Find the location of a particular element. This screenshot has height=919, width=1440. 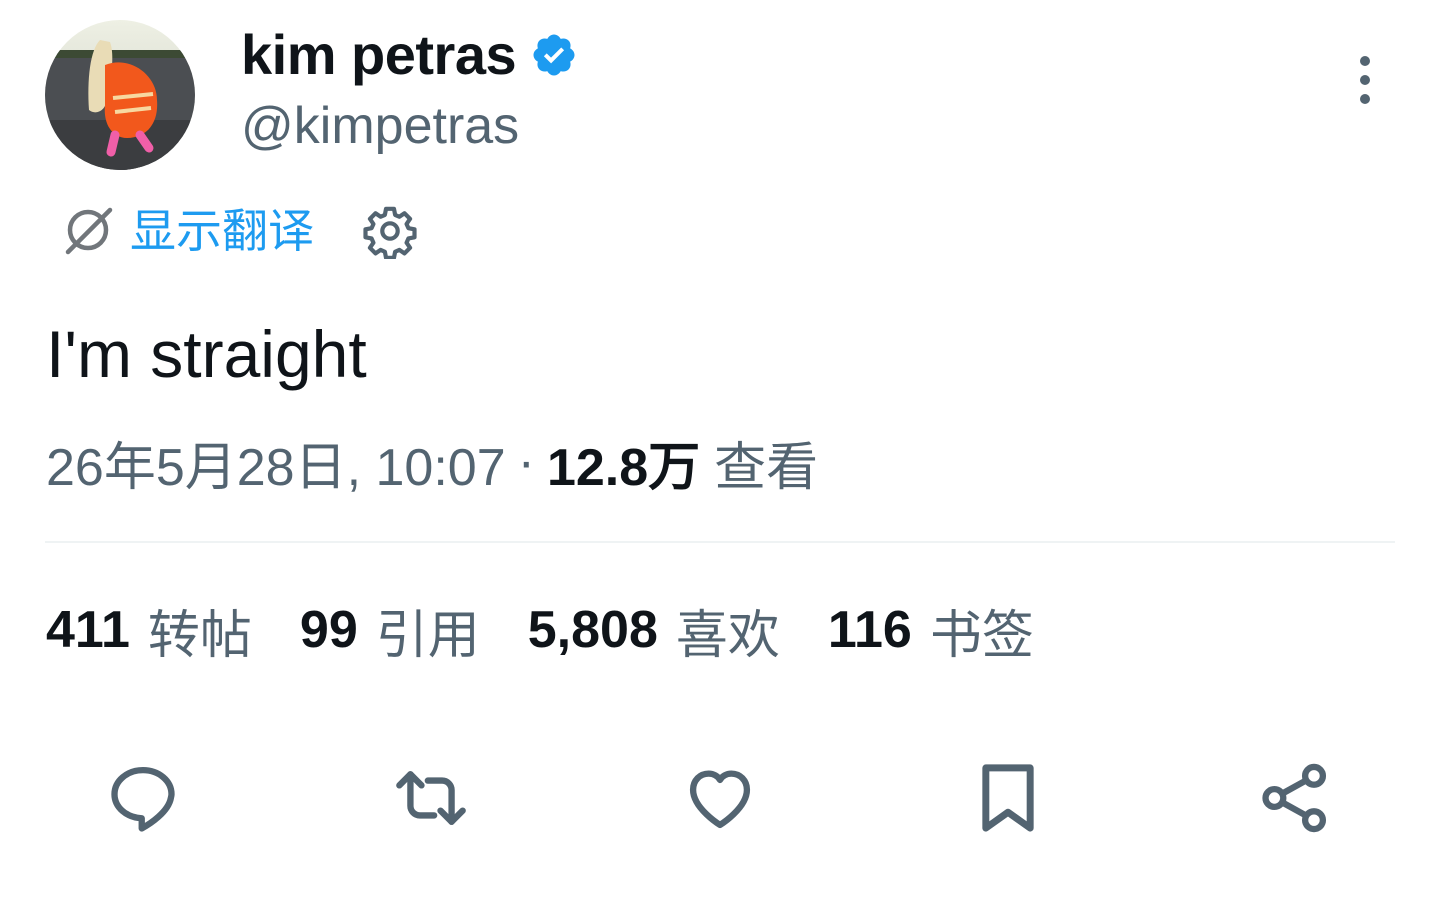

likes-stat: 5,808 喜欢 is located at coordinates (654, 630).